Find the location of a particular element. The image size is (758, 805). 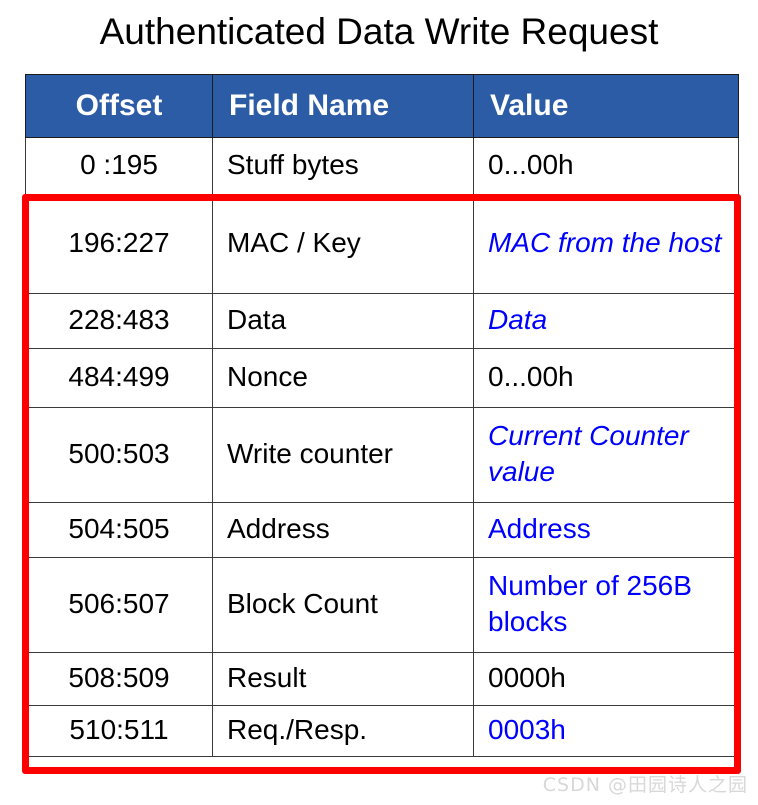

cell-offset: 484:499 is located at coordinates (119, 378).